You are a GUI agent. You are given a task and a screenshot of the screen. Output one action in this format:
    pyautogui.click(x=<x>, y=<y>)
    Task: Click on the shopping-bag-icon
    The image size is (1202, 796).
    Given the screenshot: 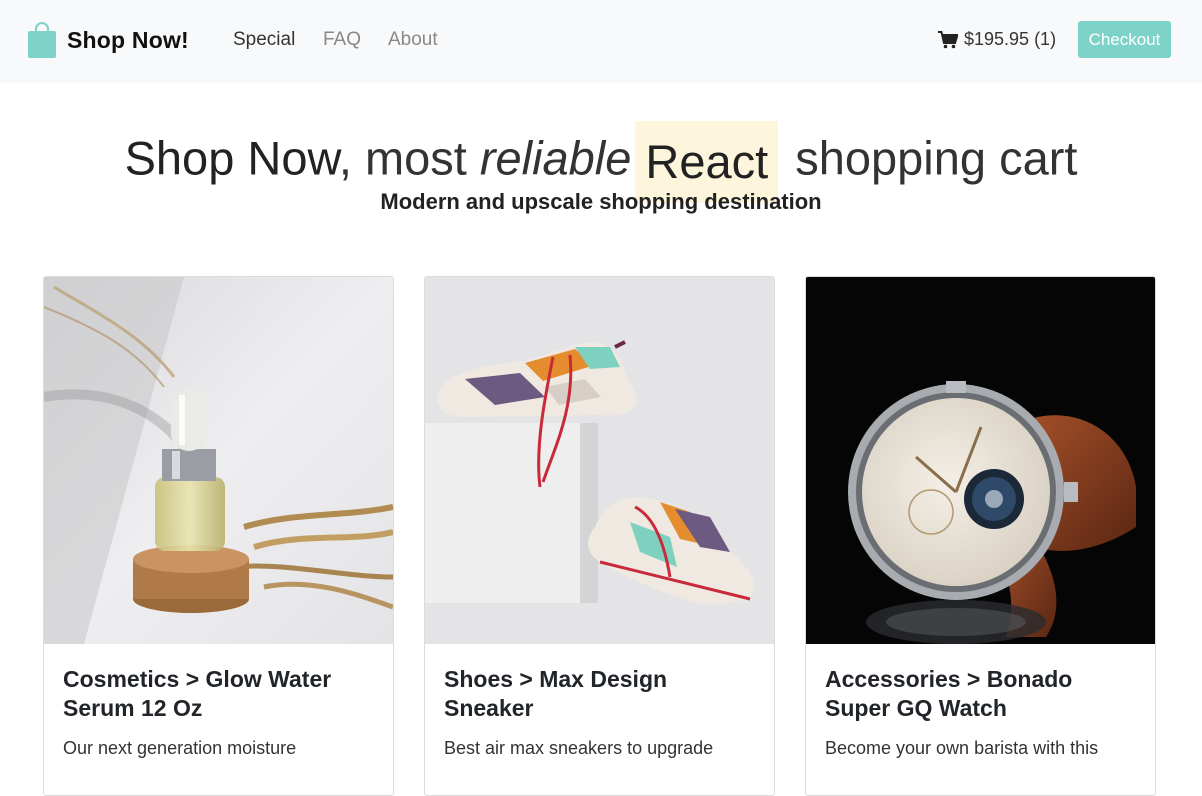 What is the action you would take?
    pyautogui.click(x=42, y=40)
    